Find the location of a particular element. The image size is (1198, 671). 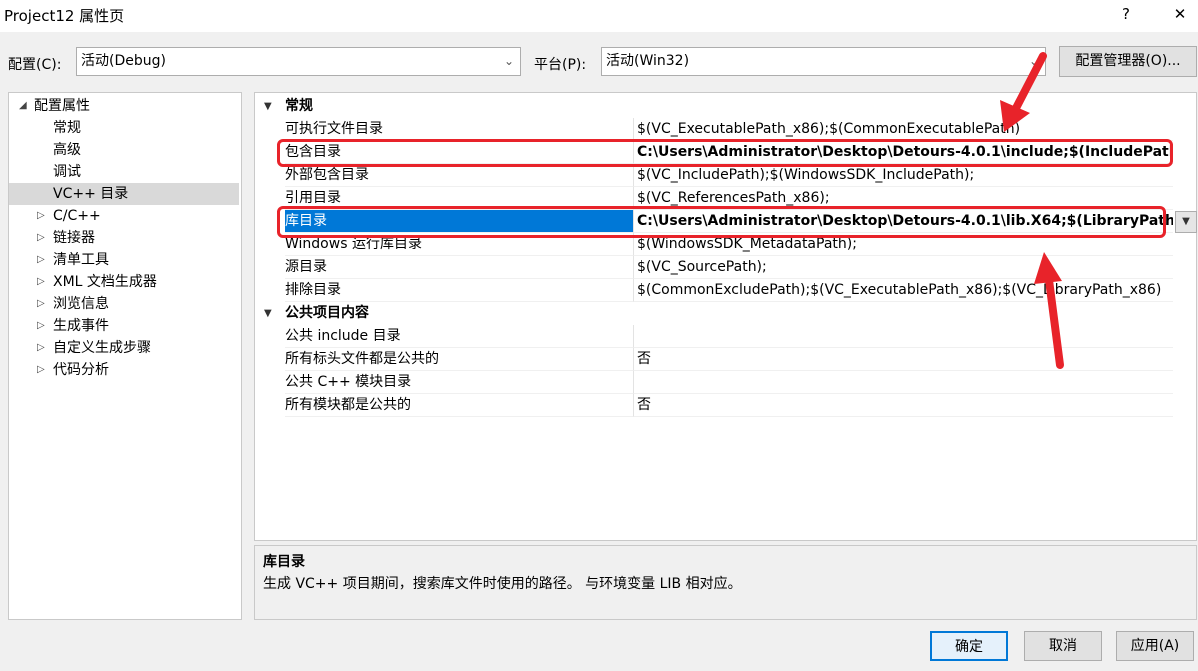

annotation-arrow-up is located at coordinates (1049, 310).